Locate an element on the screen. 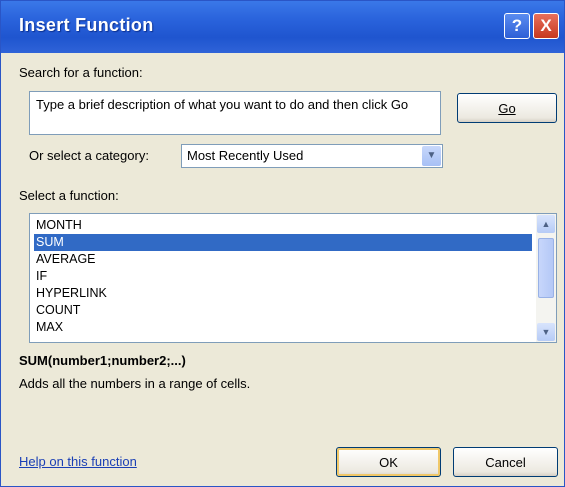 The width and height of the screenshot is (565, 487). close-button: X is located at coordinates (546, 26).